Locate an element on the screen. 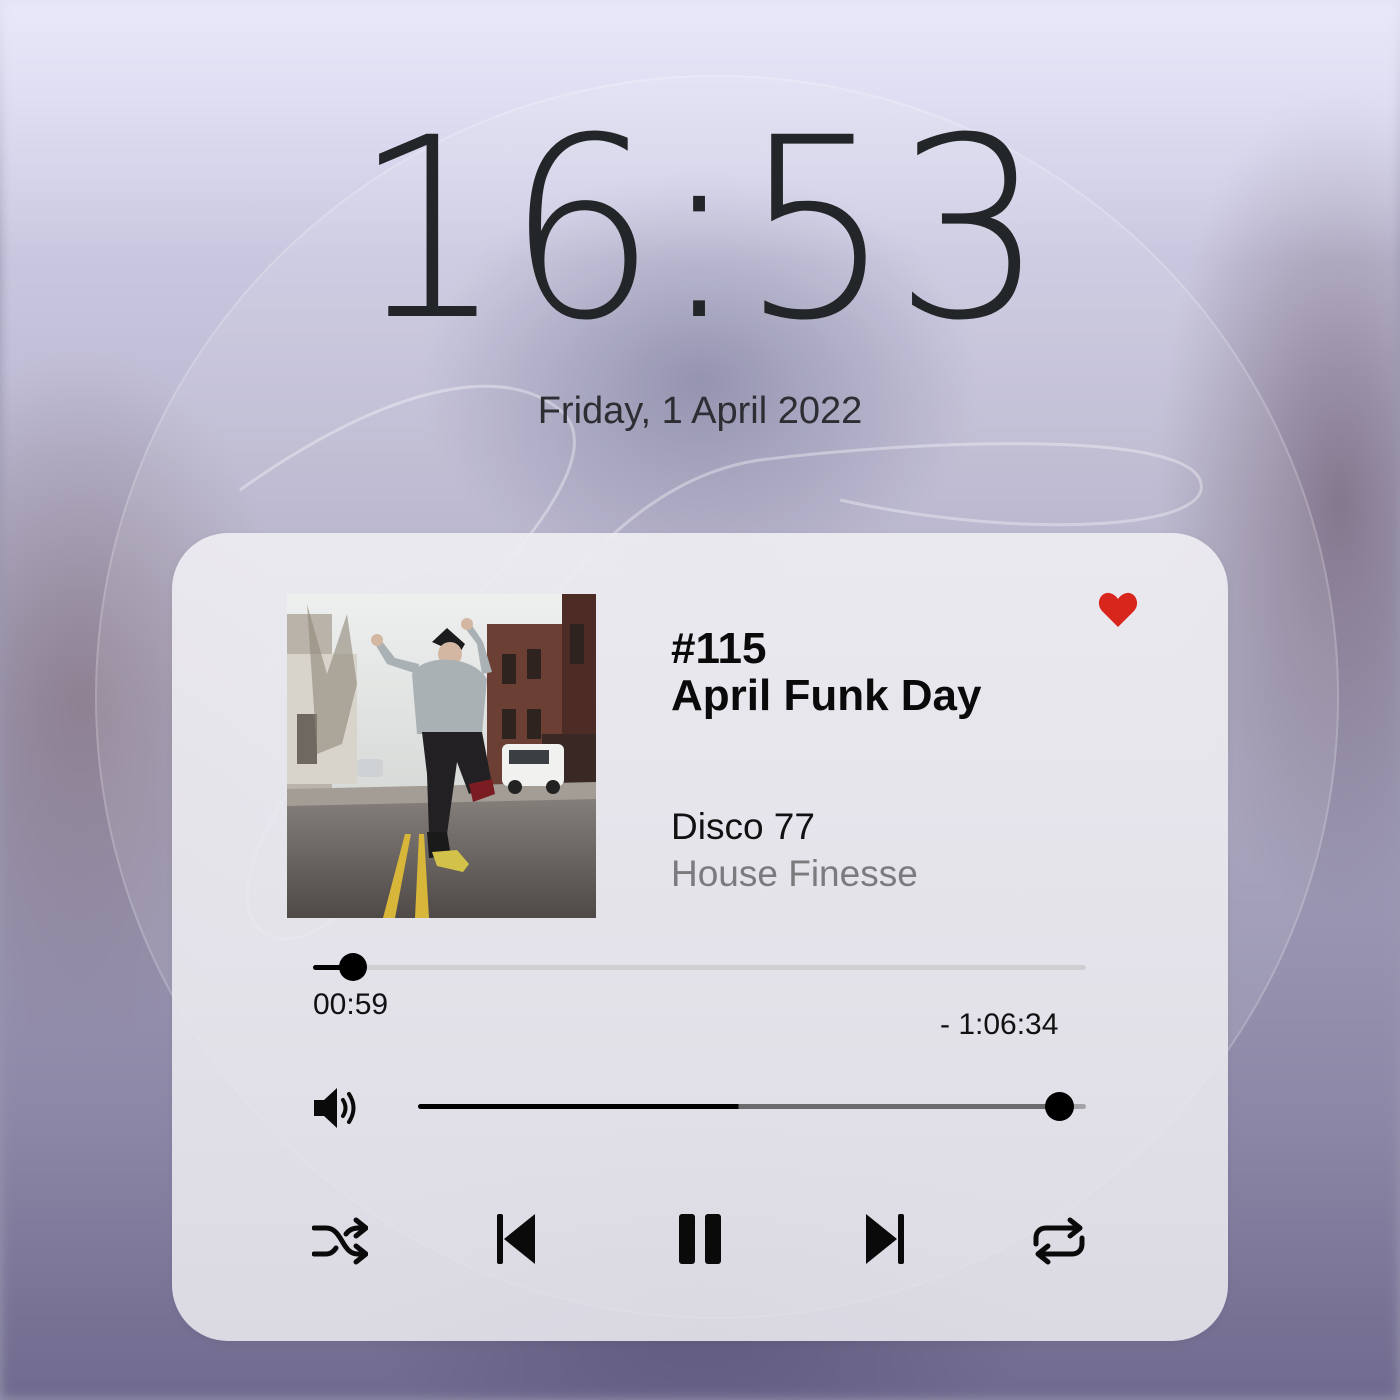  volume-fill is located at coordinates (739, 1106).